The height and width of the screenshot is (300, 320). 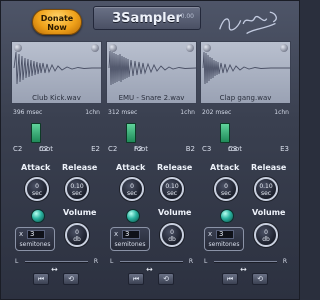 I want to click on key-labels: C2 root F2 B2, so click(x=151, y=150).